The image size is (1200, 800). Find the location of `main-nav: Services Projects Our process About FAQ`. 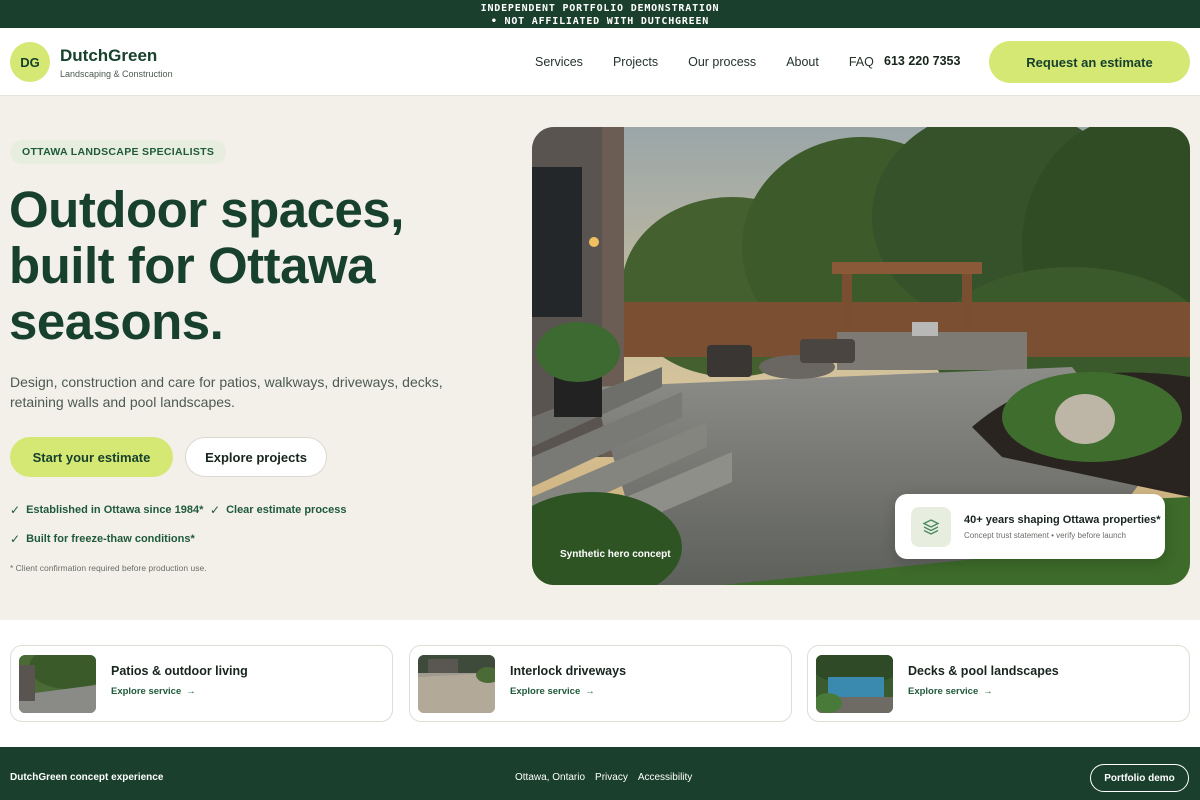

main-nav: Services Projects Our process About FAQ is located at coordinates (704, 62).